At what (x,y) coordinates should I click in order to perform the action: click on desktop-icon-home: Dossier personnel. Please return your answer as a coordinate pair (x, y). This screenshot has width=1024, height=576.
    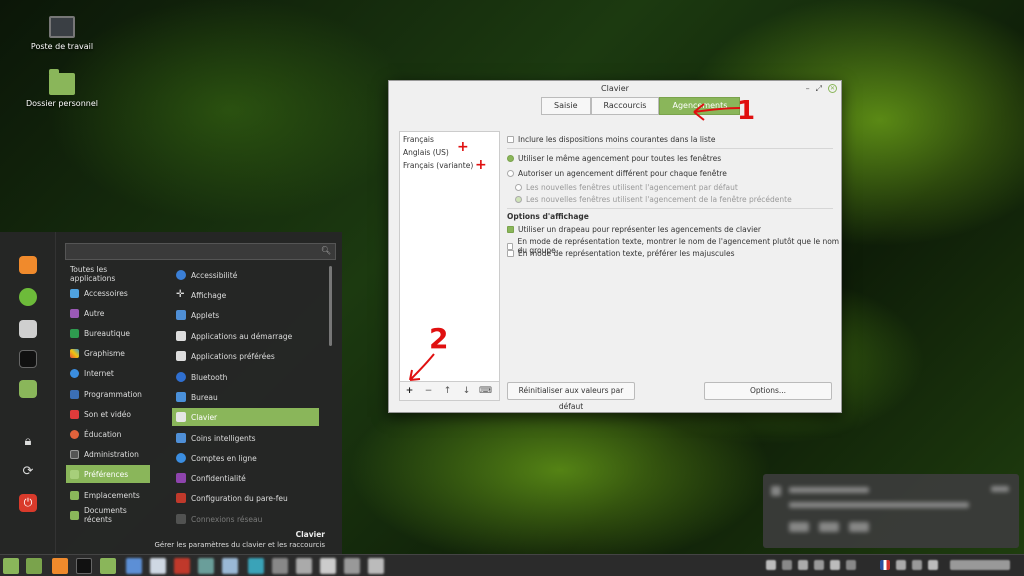
    Looking at the image, I should click on (62, 88).